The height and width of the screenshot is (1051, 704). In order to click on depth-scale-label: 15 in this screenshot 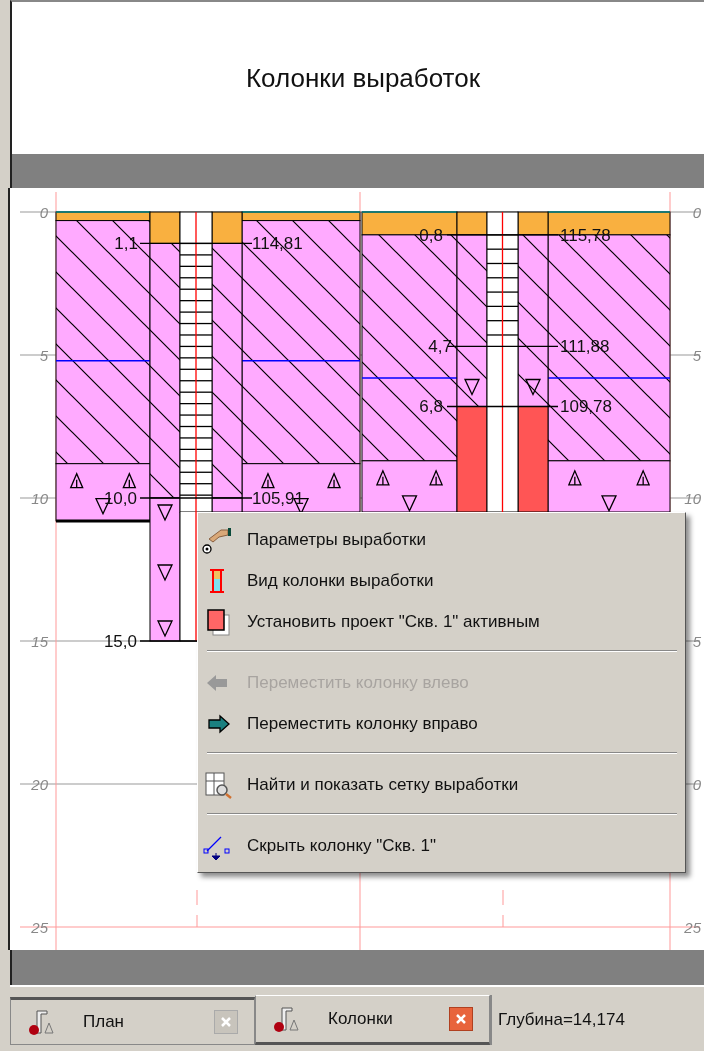, I will do `click(39, 641)`.